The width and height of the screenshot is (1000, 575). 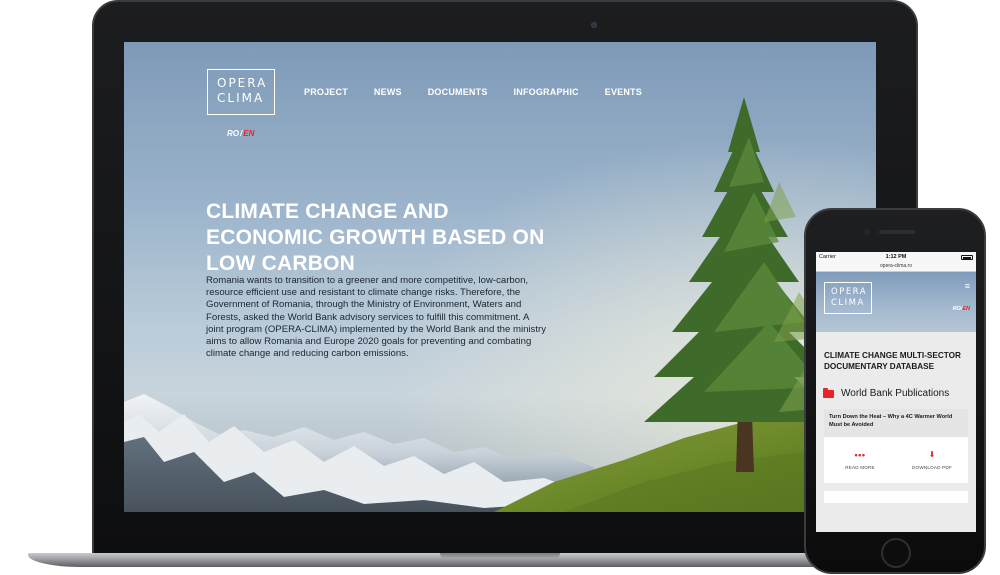 I want to click on status-time: 1:12 PM, so click(x=896, y=257).